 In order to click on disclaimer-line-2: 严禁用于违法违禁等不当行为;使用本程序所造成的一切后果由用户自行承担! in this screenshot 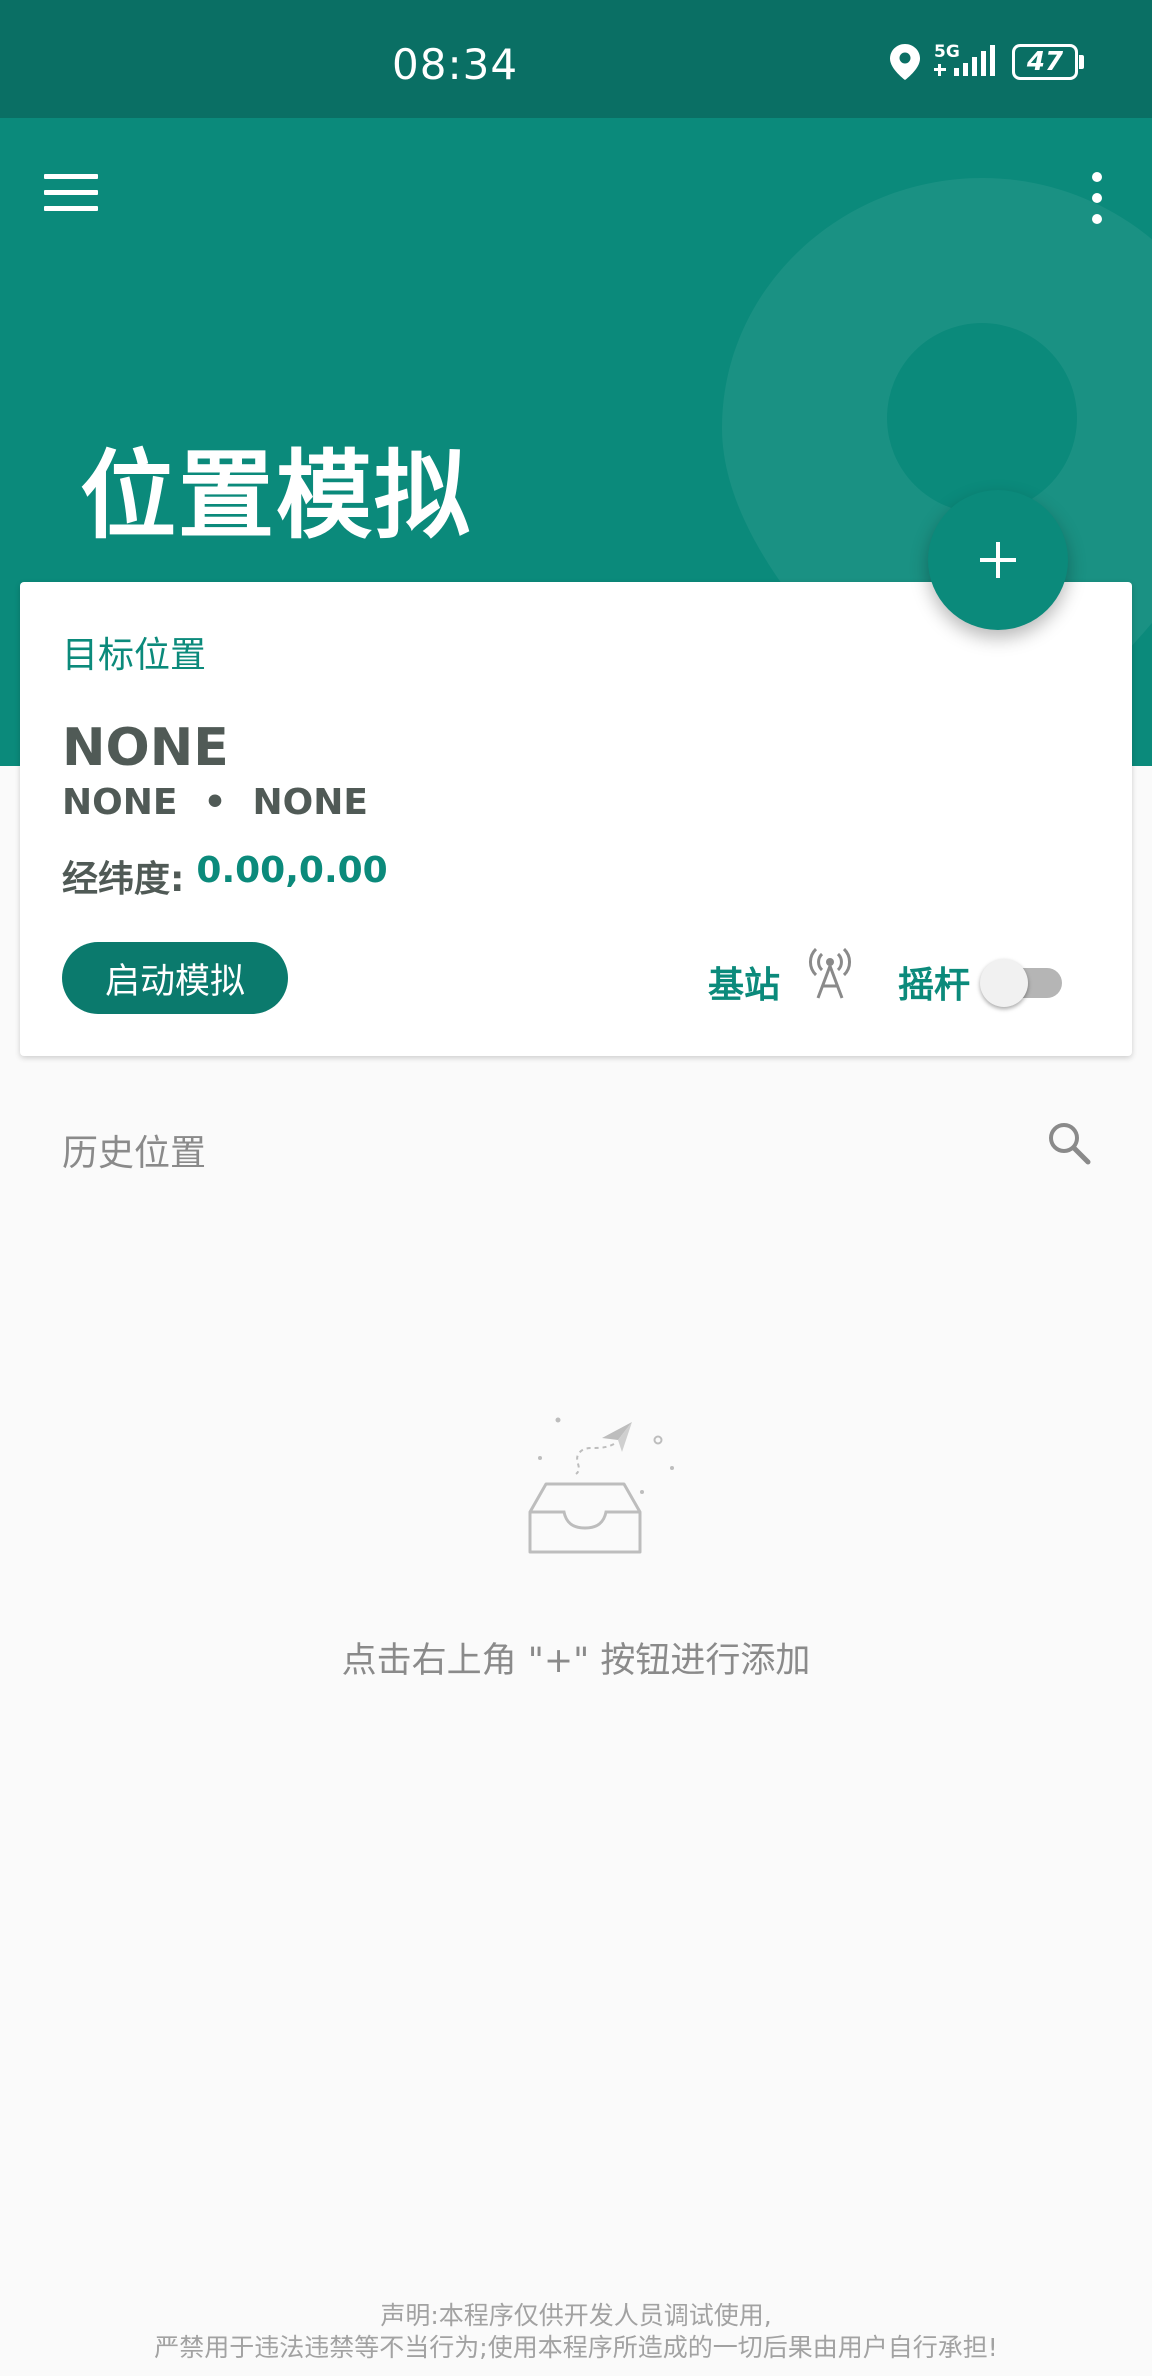, I will do `click(576, 2347)`.